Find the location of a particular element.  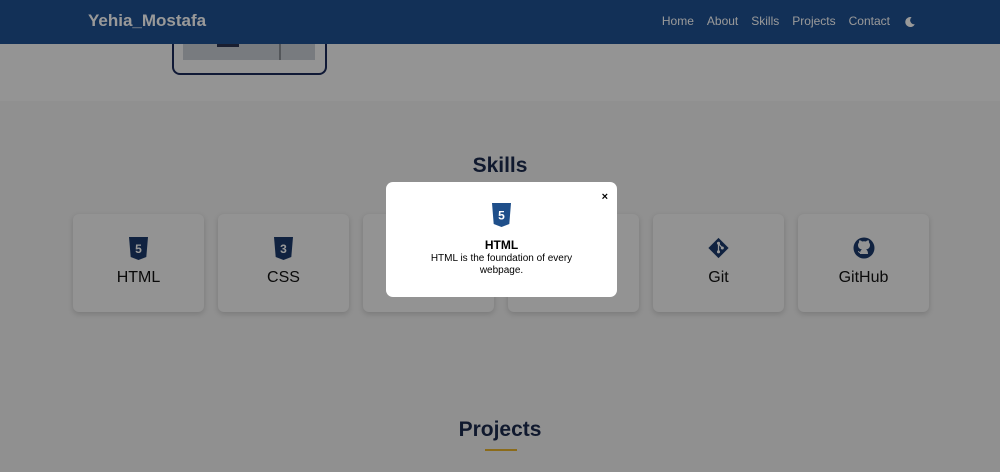

modal-description: HTML is the foundation of every webpage. is located at coordinates (501, 264).